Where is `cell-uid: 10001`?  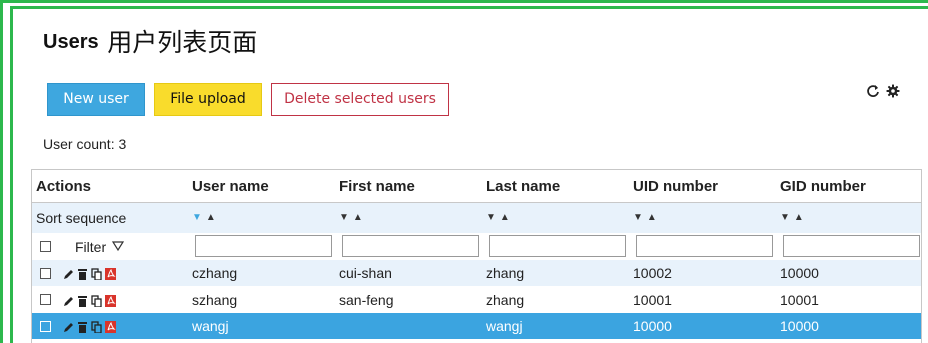 cell-uid: 10001 is located at coordinates (652, 299).